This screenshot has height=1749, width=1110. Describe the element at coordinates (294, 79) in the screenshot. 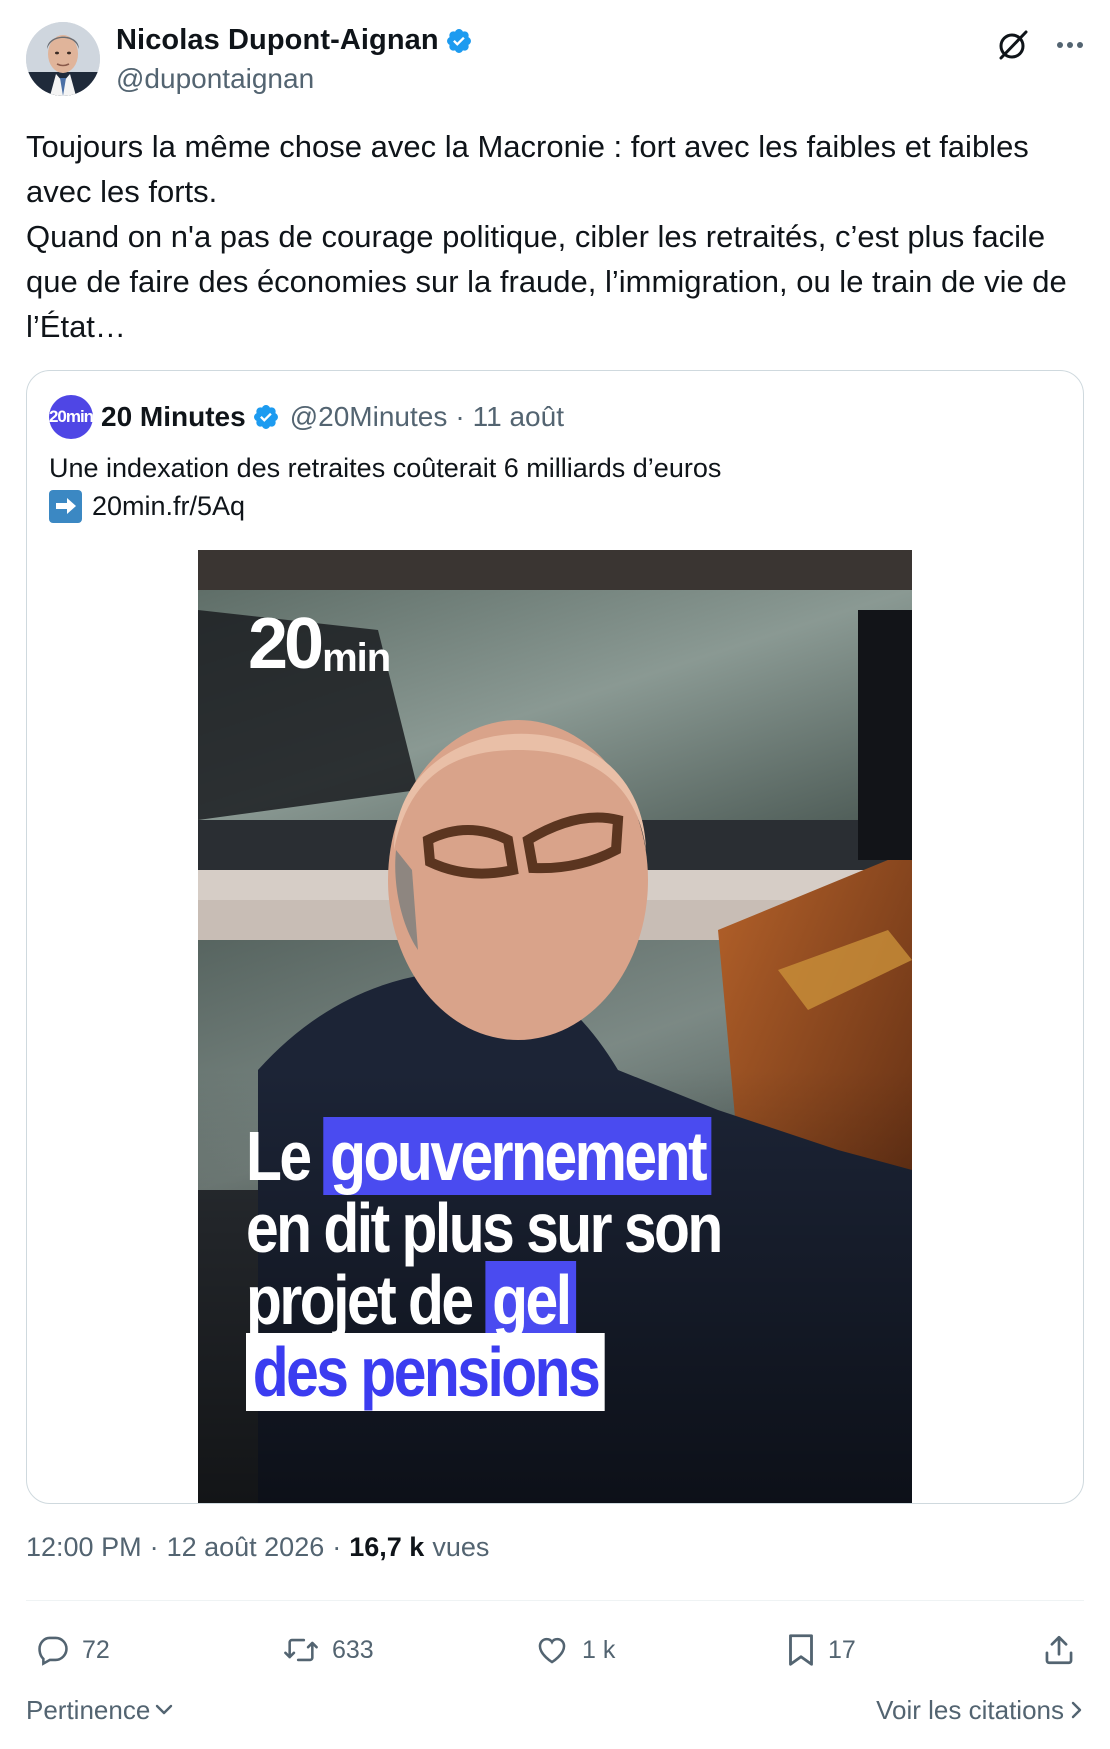

I see `author-handle: @dupontaignan` at that location.